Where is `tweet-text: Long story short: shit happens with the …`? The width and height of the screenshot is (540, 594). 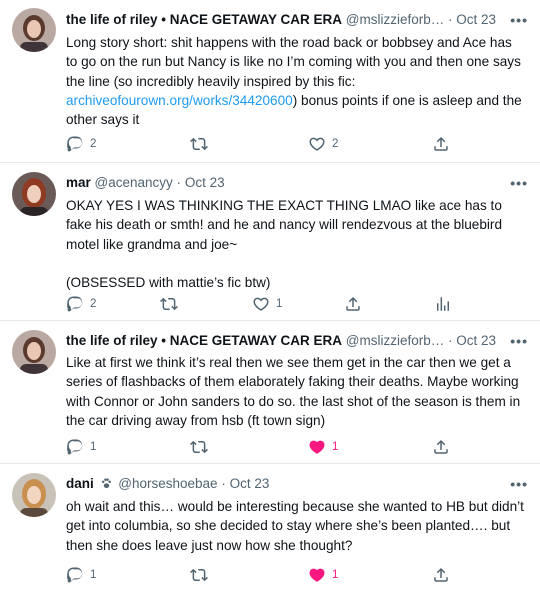
tweet-text: Long story short: shit happens with the … is located at coordinates (295, 81).